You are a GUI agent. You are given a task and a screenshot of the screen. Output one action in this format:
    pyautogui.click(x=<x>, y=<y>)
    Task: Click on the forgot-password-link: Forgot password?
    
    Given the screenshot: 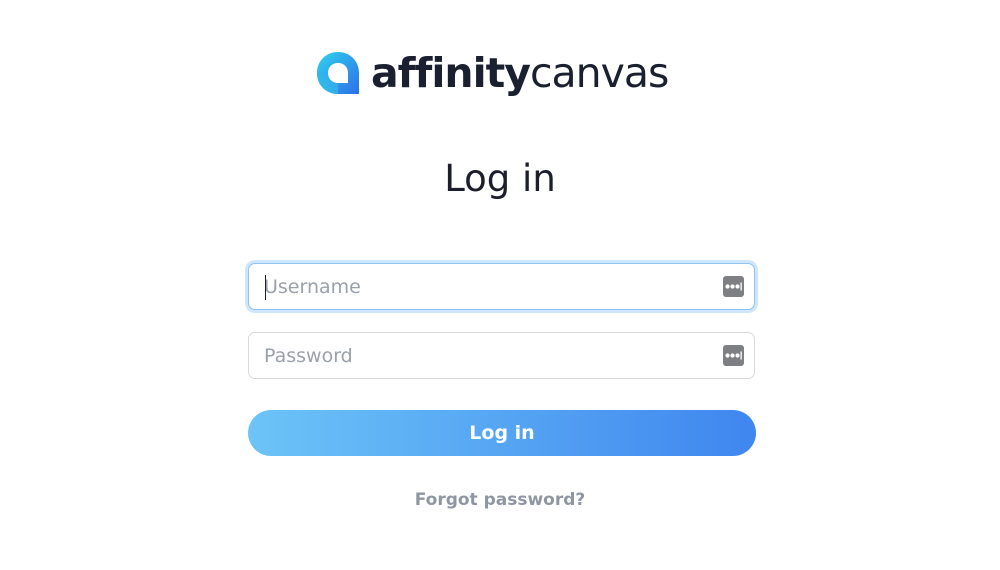 What is the action you would take?
    pyautogui.click(x=500, y=500)
    